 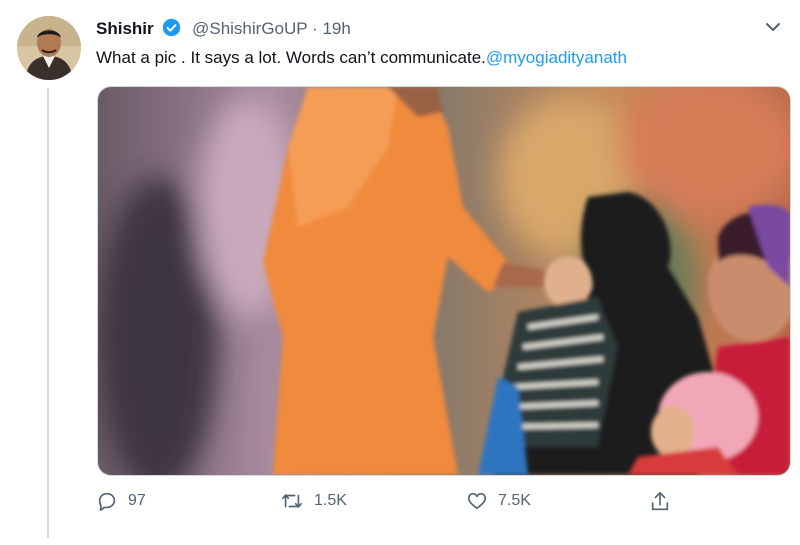 I want to click on retweet-icon, so click(x=292, y=501).